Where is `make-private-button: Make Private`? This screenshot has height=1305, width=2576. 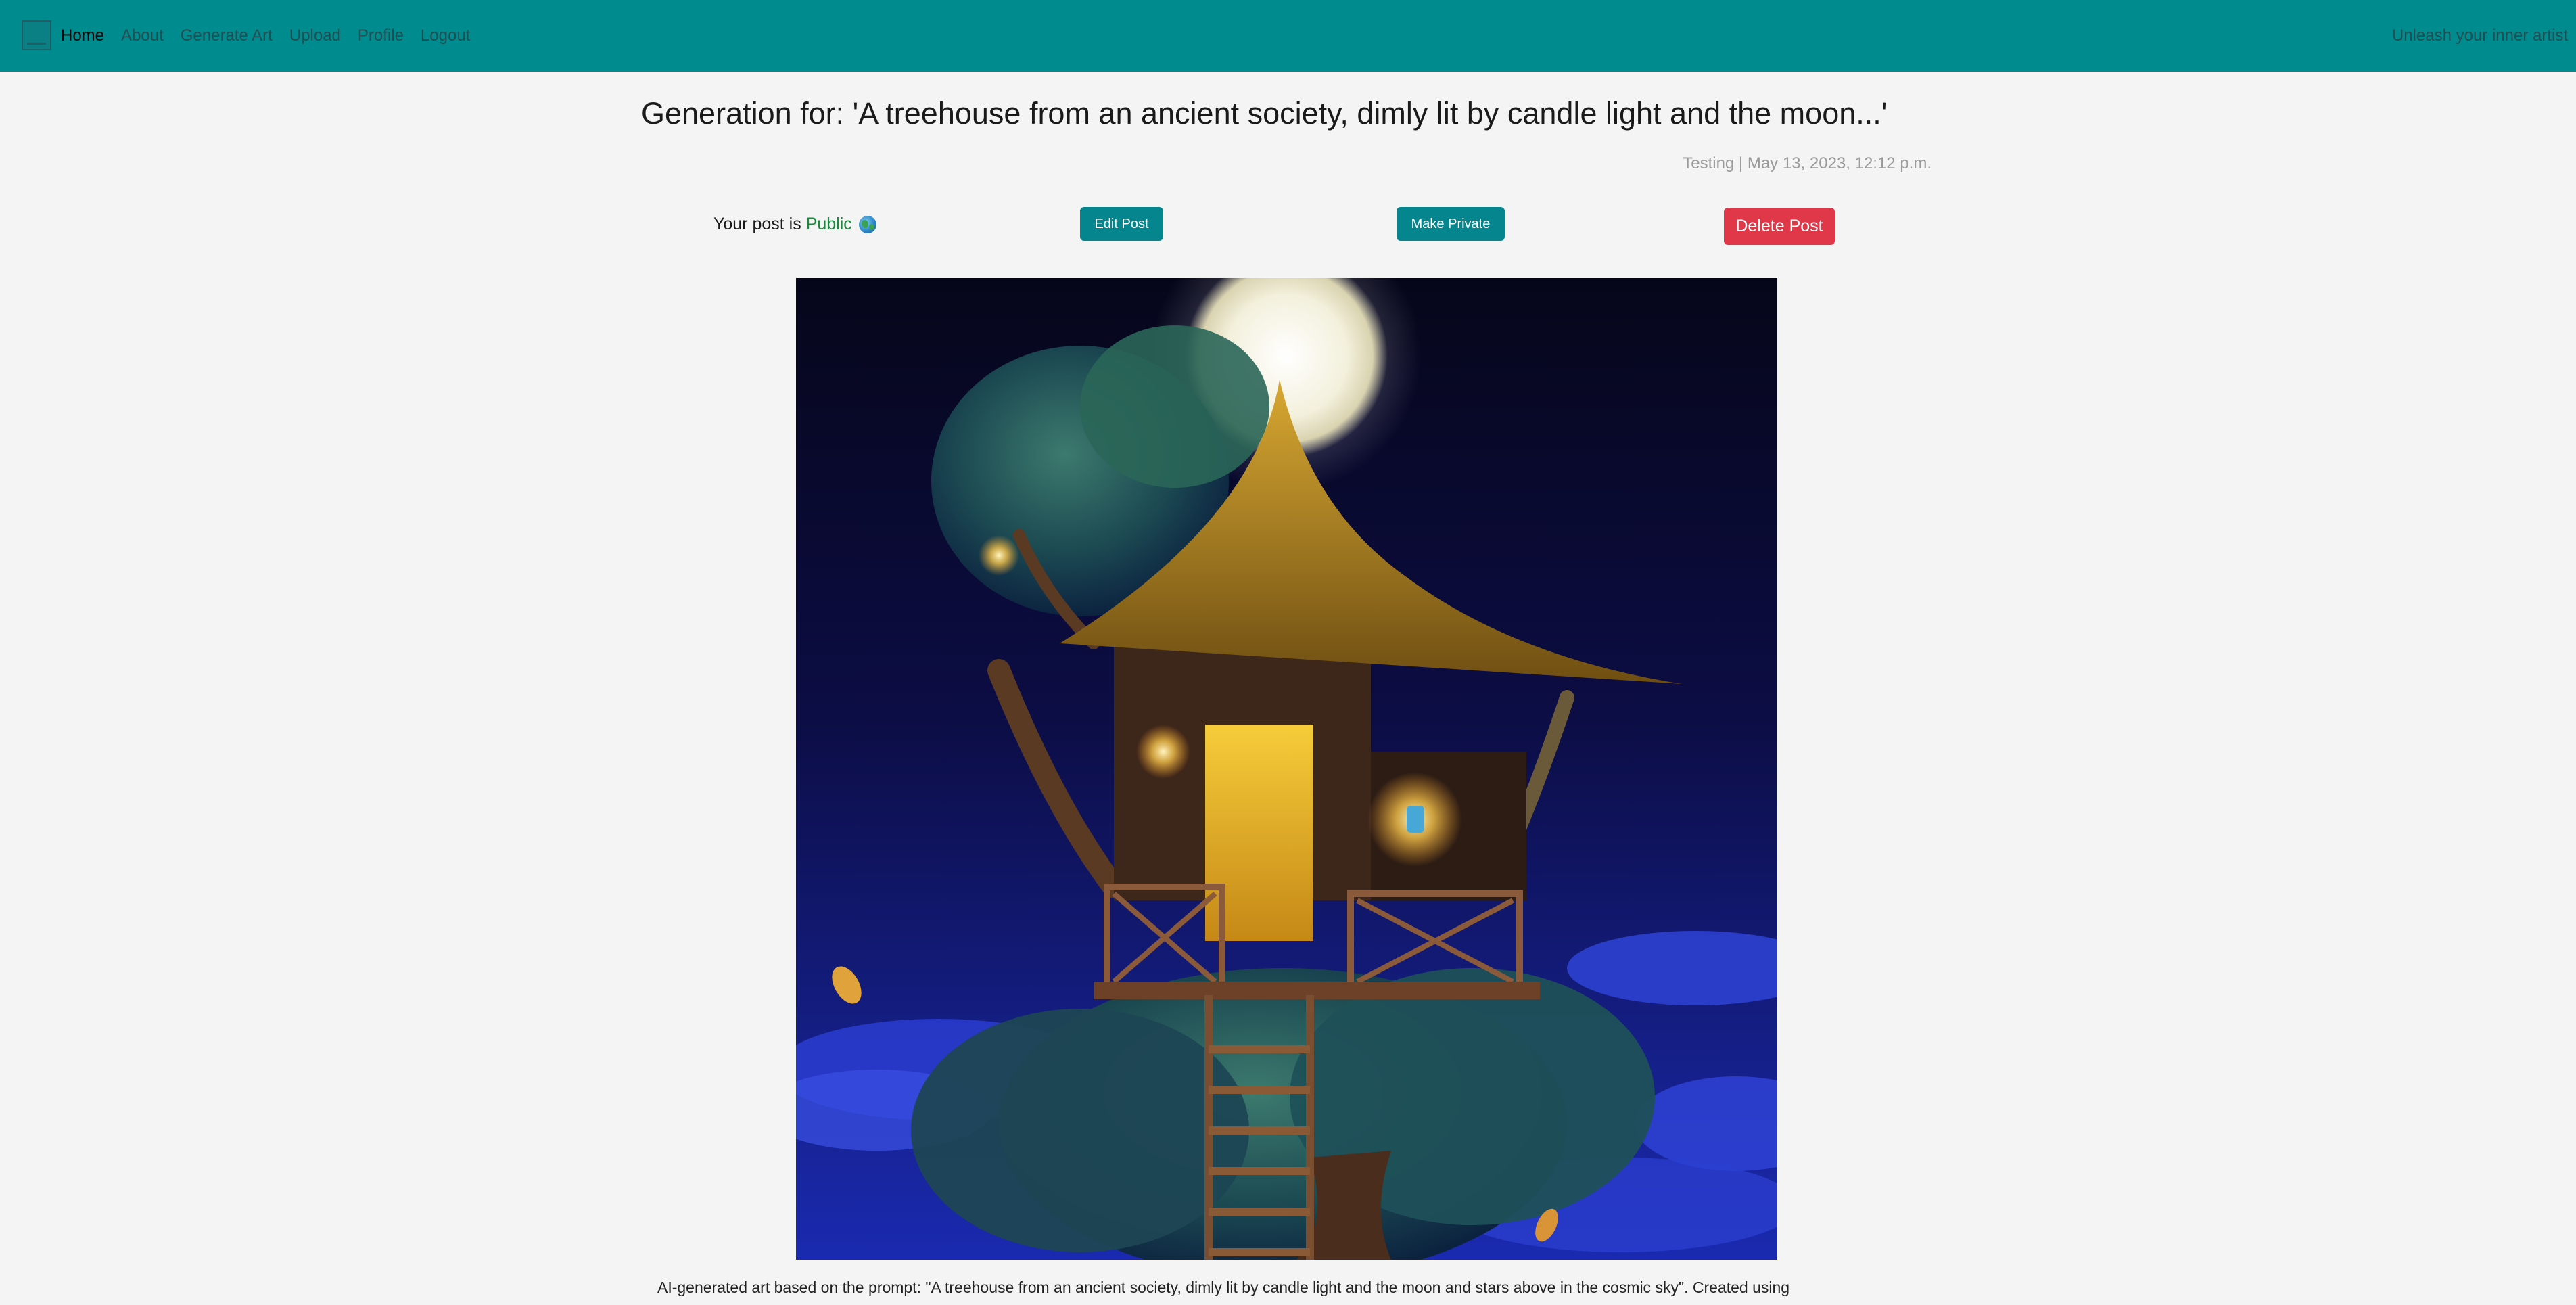 make-private-button: Make Private is located at coordinates (1451, 224).